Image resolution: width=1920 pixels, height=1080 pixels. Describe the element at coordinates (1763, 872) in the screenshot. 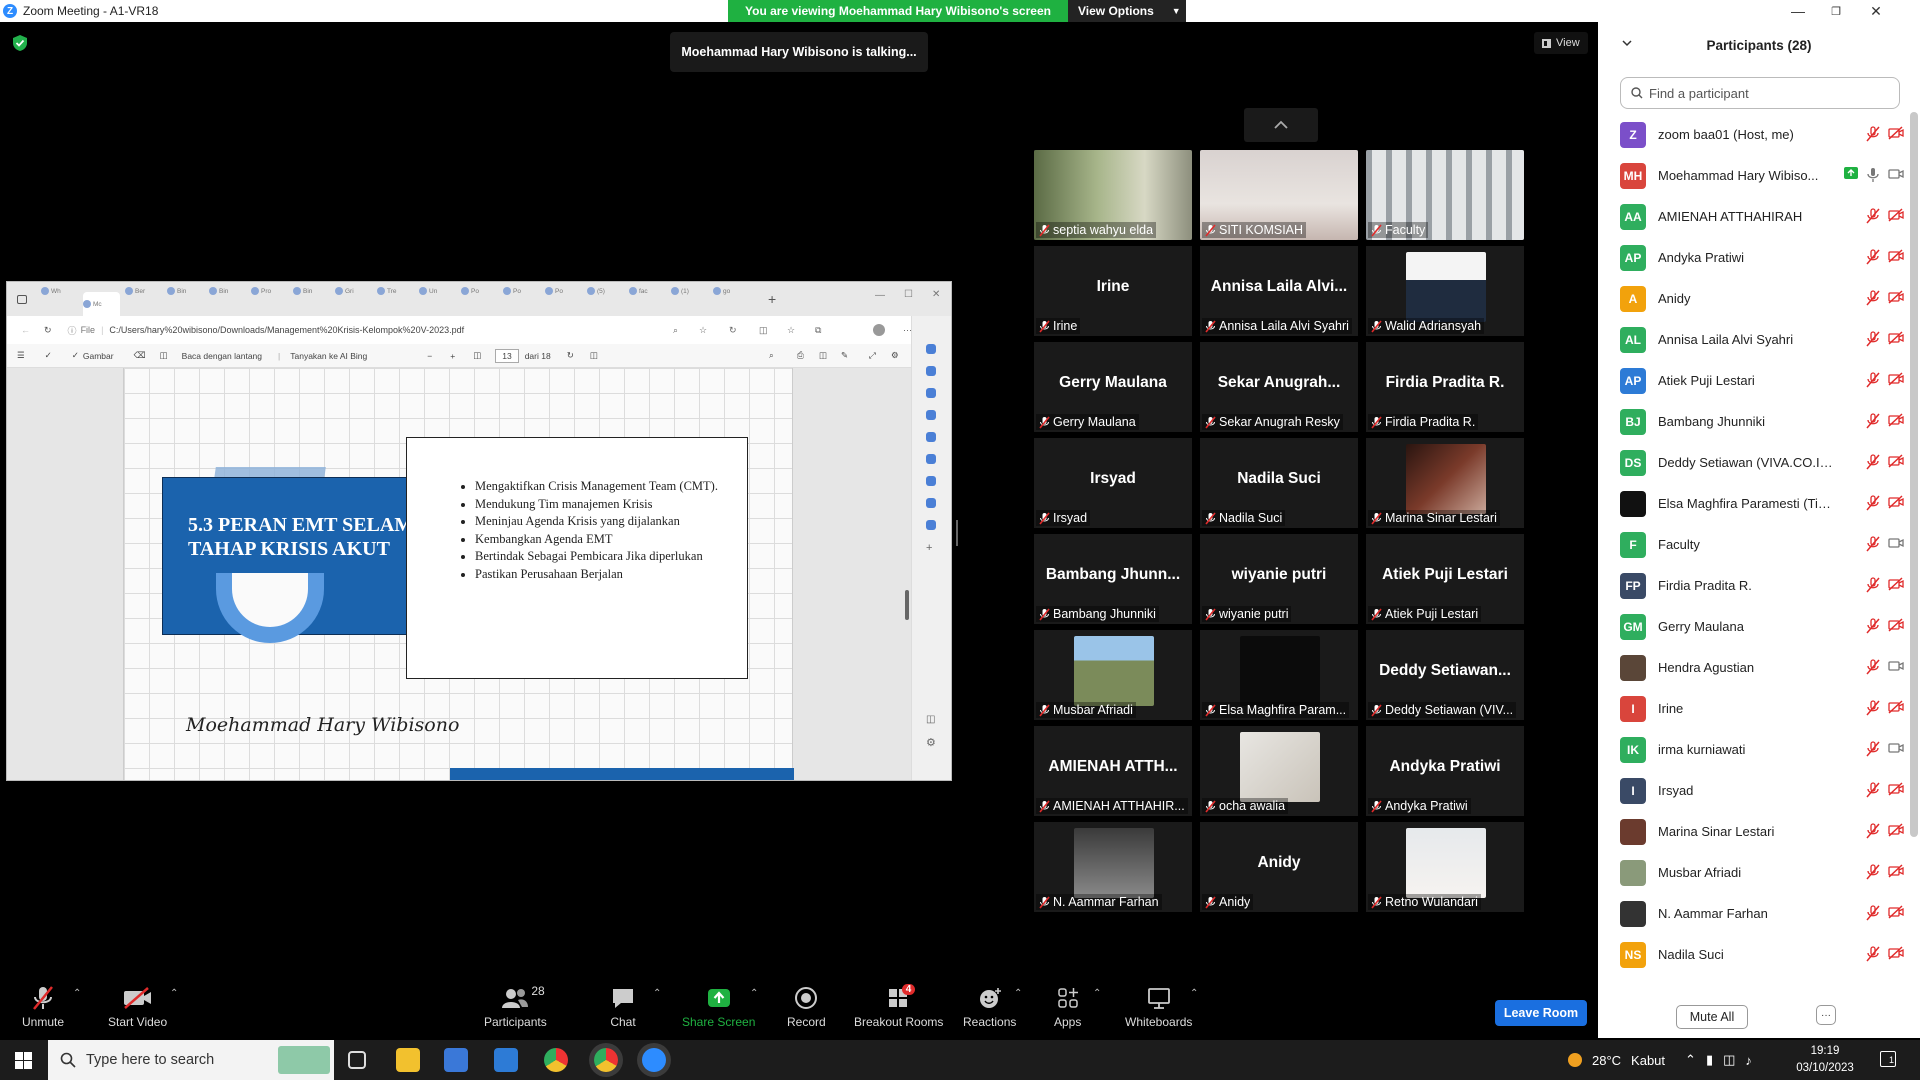

I see `participant-row: Musbar Afriadi` at that location.